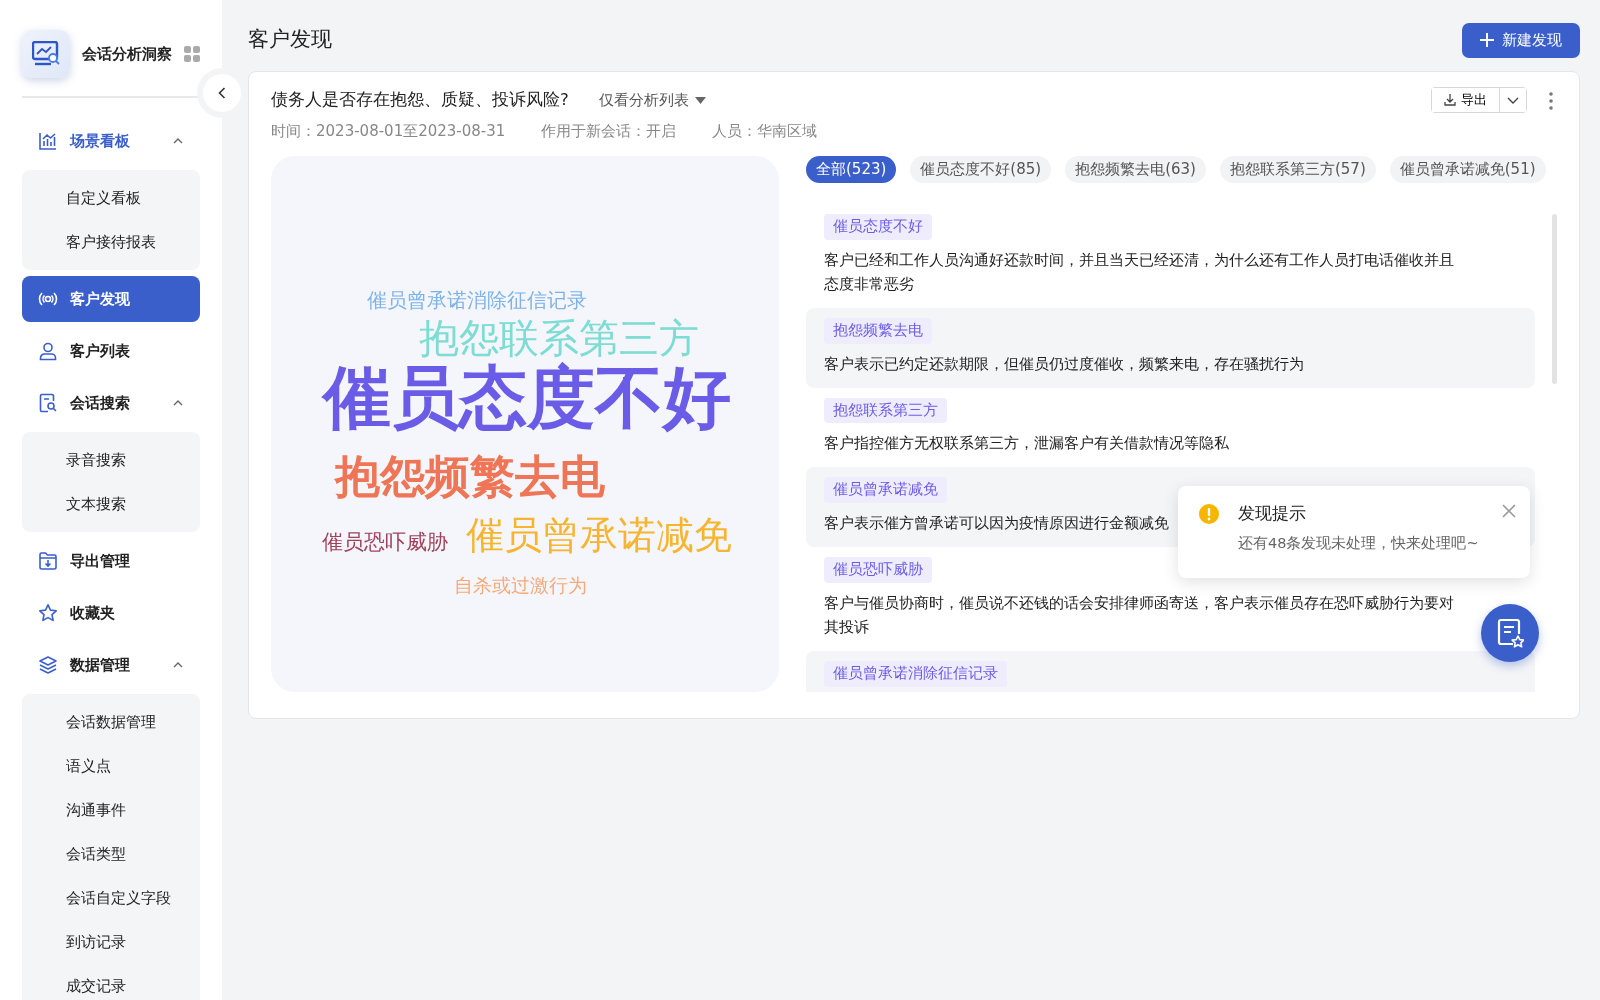 The width and height of the screenshot is (1600, 1000). What do you see at coordinates (111, 942) in the screenshot?
I see `submenu-item: 到访记录` at bounding box center [111, 942].